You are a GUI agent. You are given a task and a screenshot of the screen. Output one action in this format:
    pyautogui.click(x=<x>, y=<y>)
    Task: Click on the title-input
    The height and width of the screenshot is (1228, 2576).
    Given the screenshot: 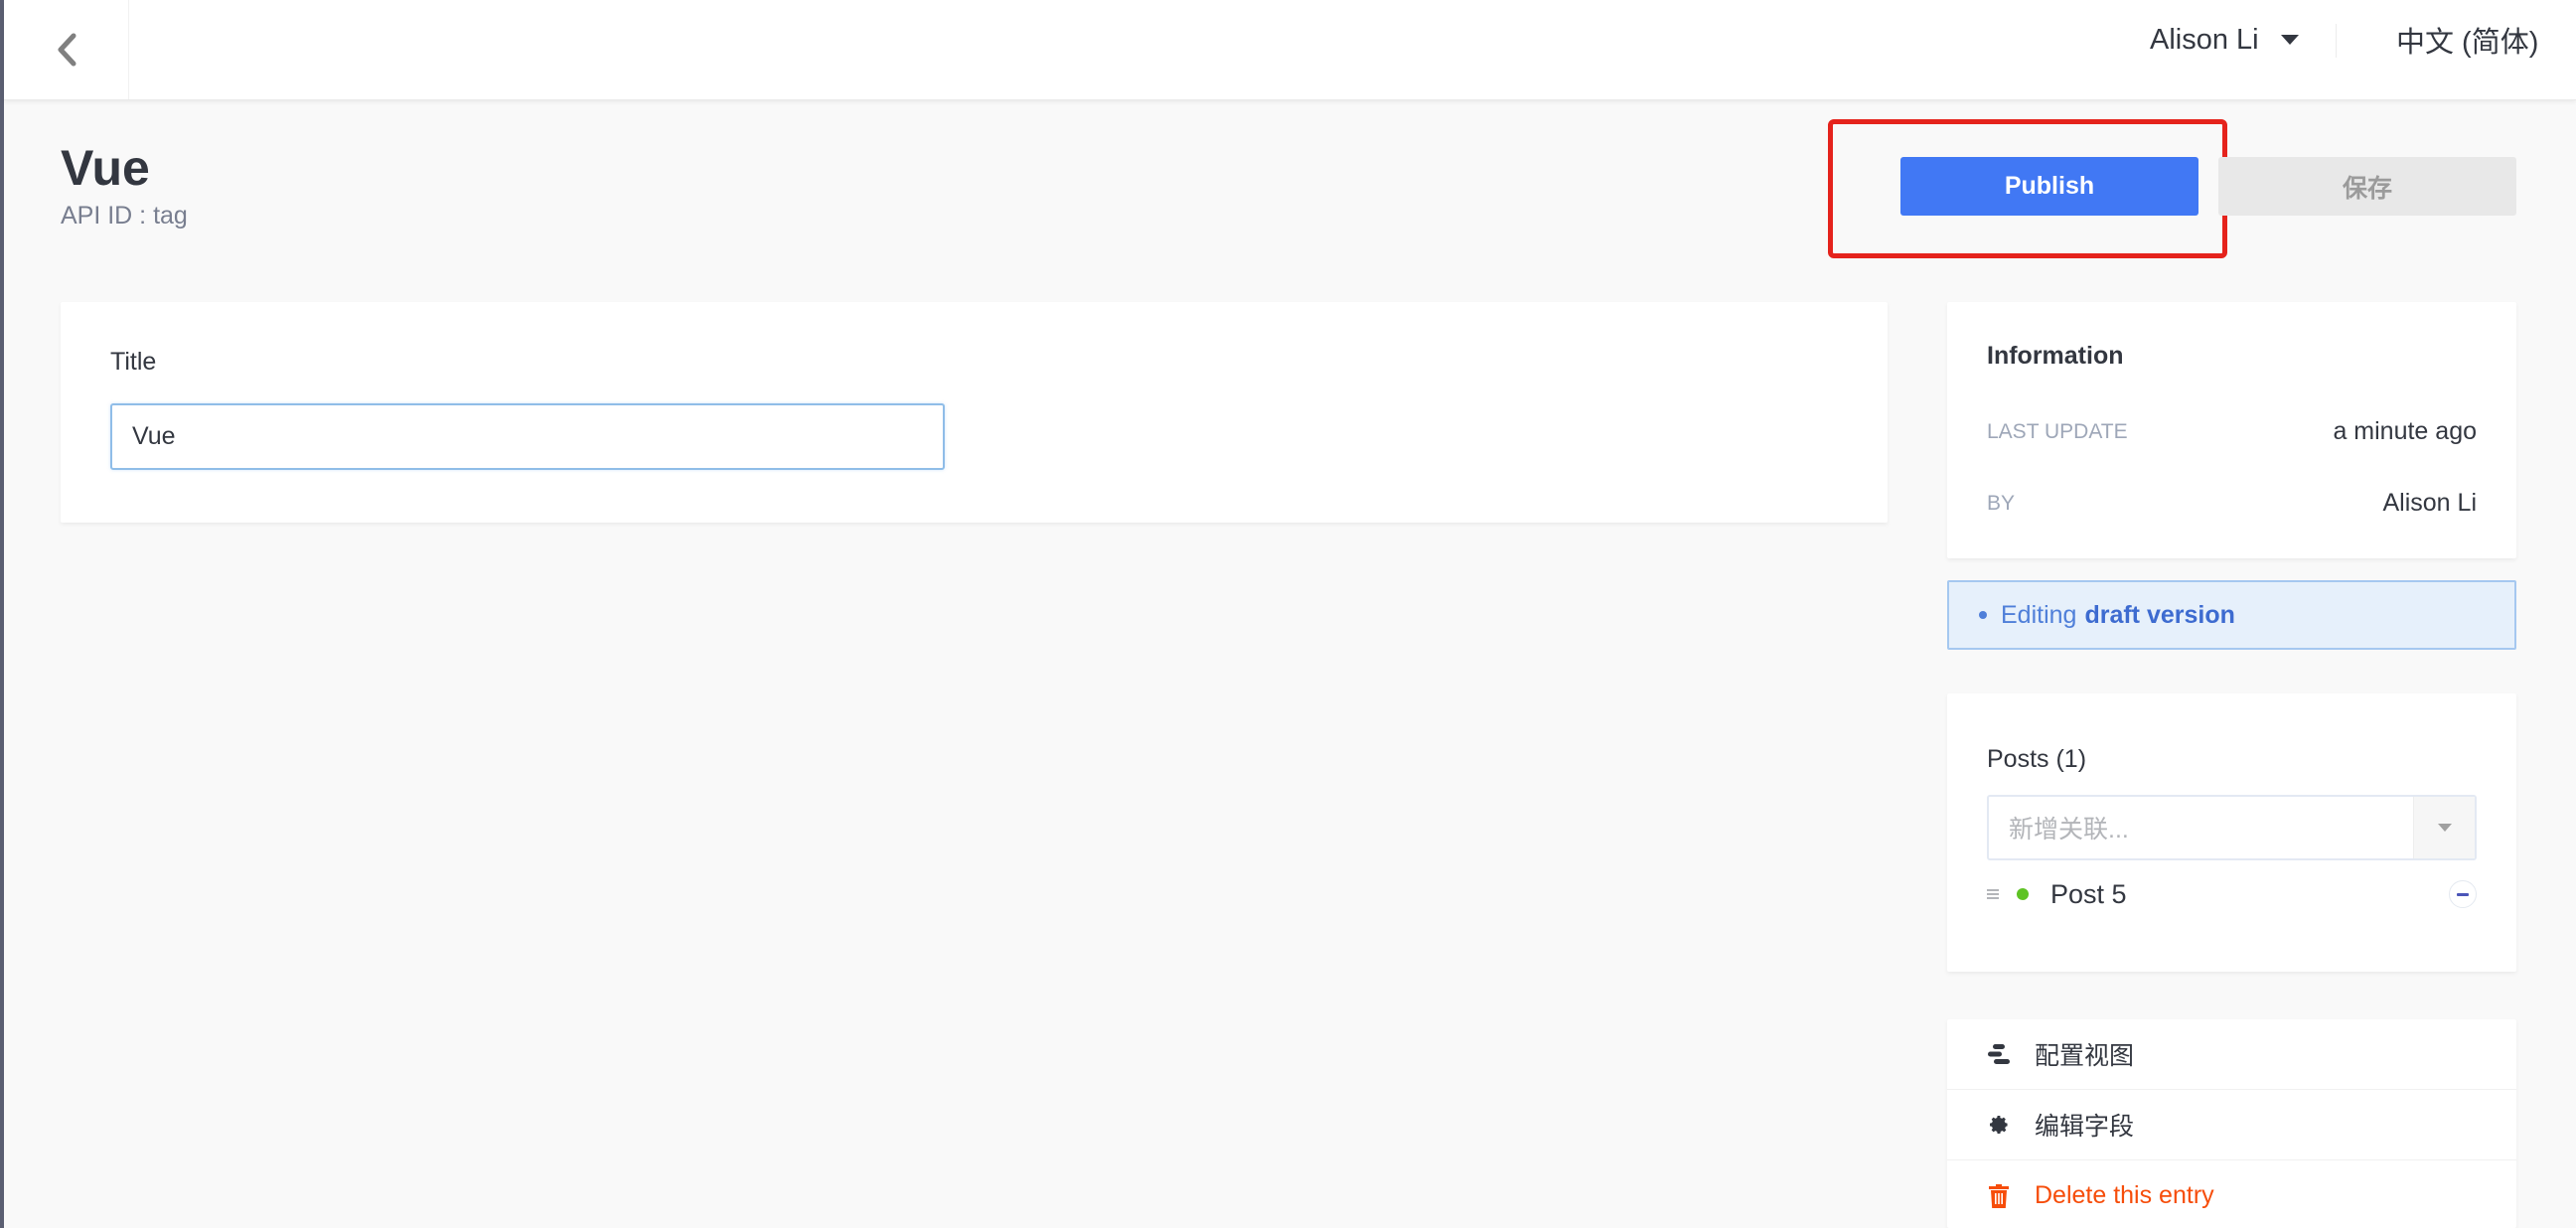 What is the action you would take?
    pyautogui.click(x=527, y=436)
    